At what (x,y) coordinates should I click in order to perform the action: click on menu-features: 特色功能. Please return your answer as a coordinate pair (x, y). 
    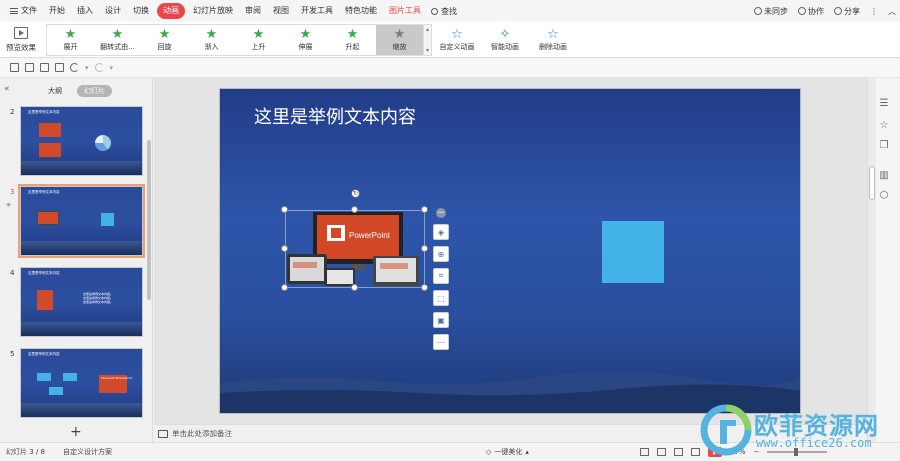
    Looking at the image, I should click on (361, 11).